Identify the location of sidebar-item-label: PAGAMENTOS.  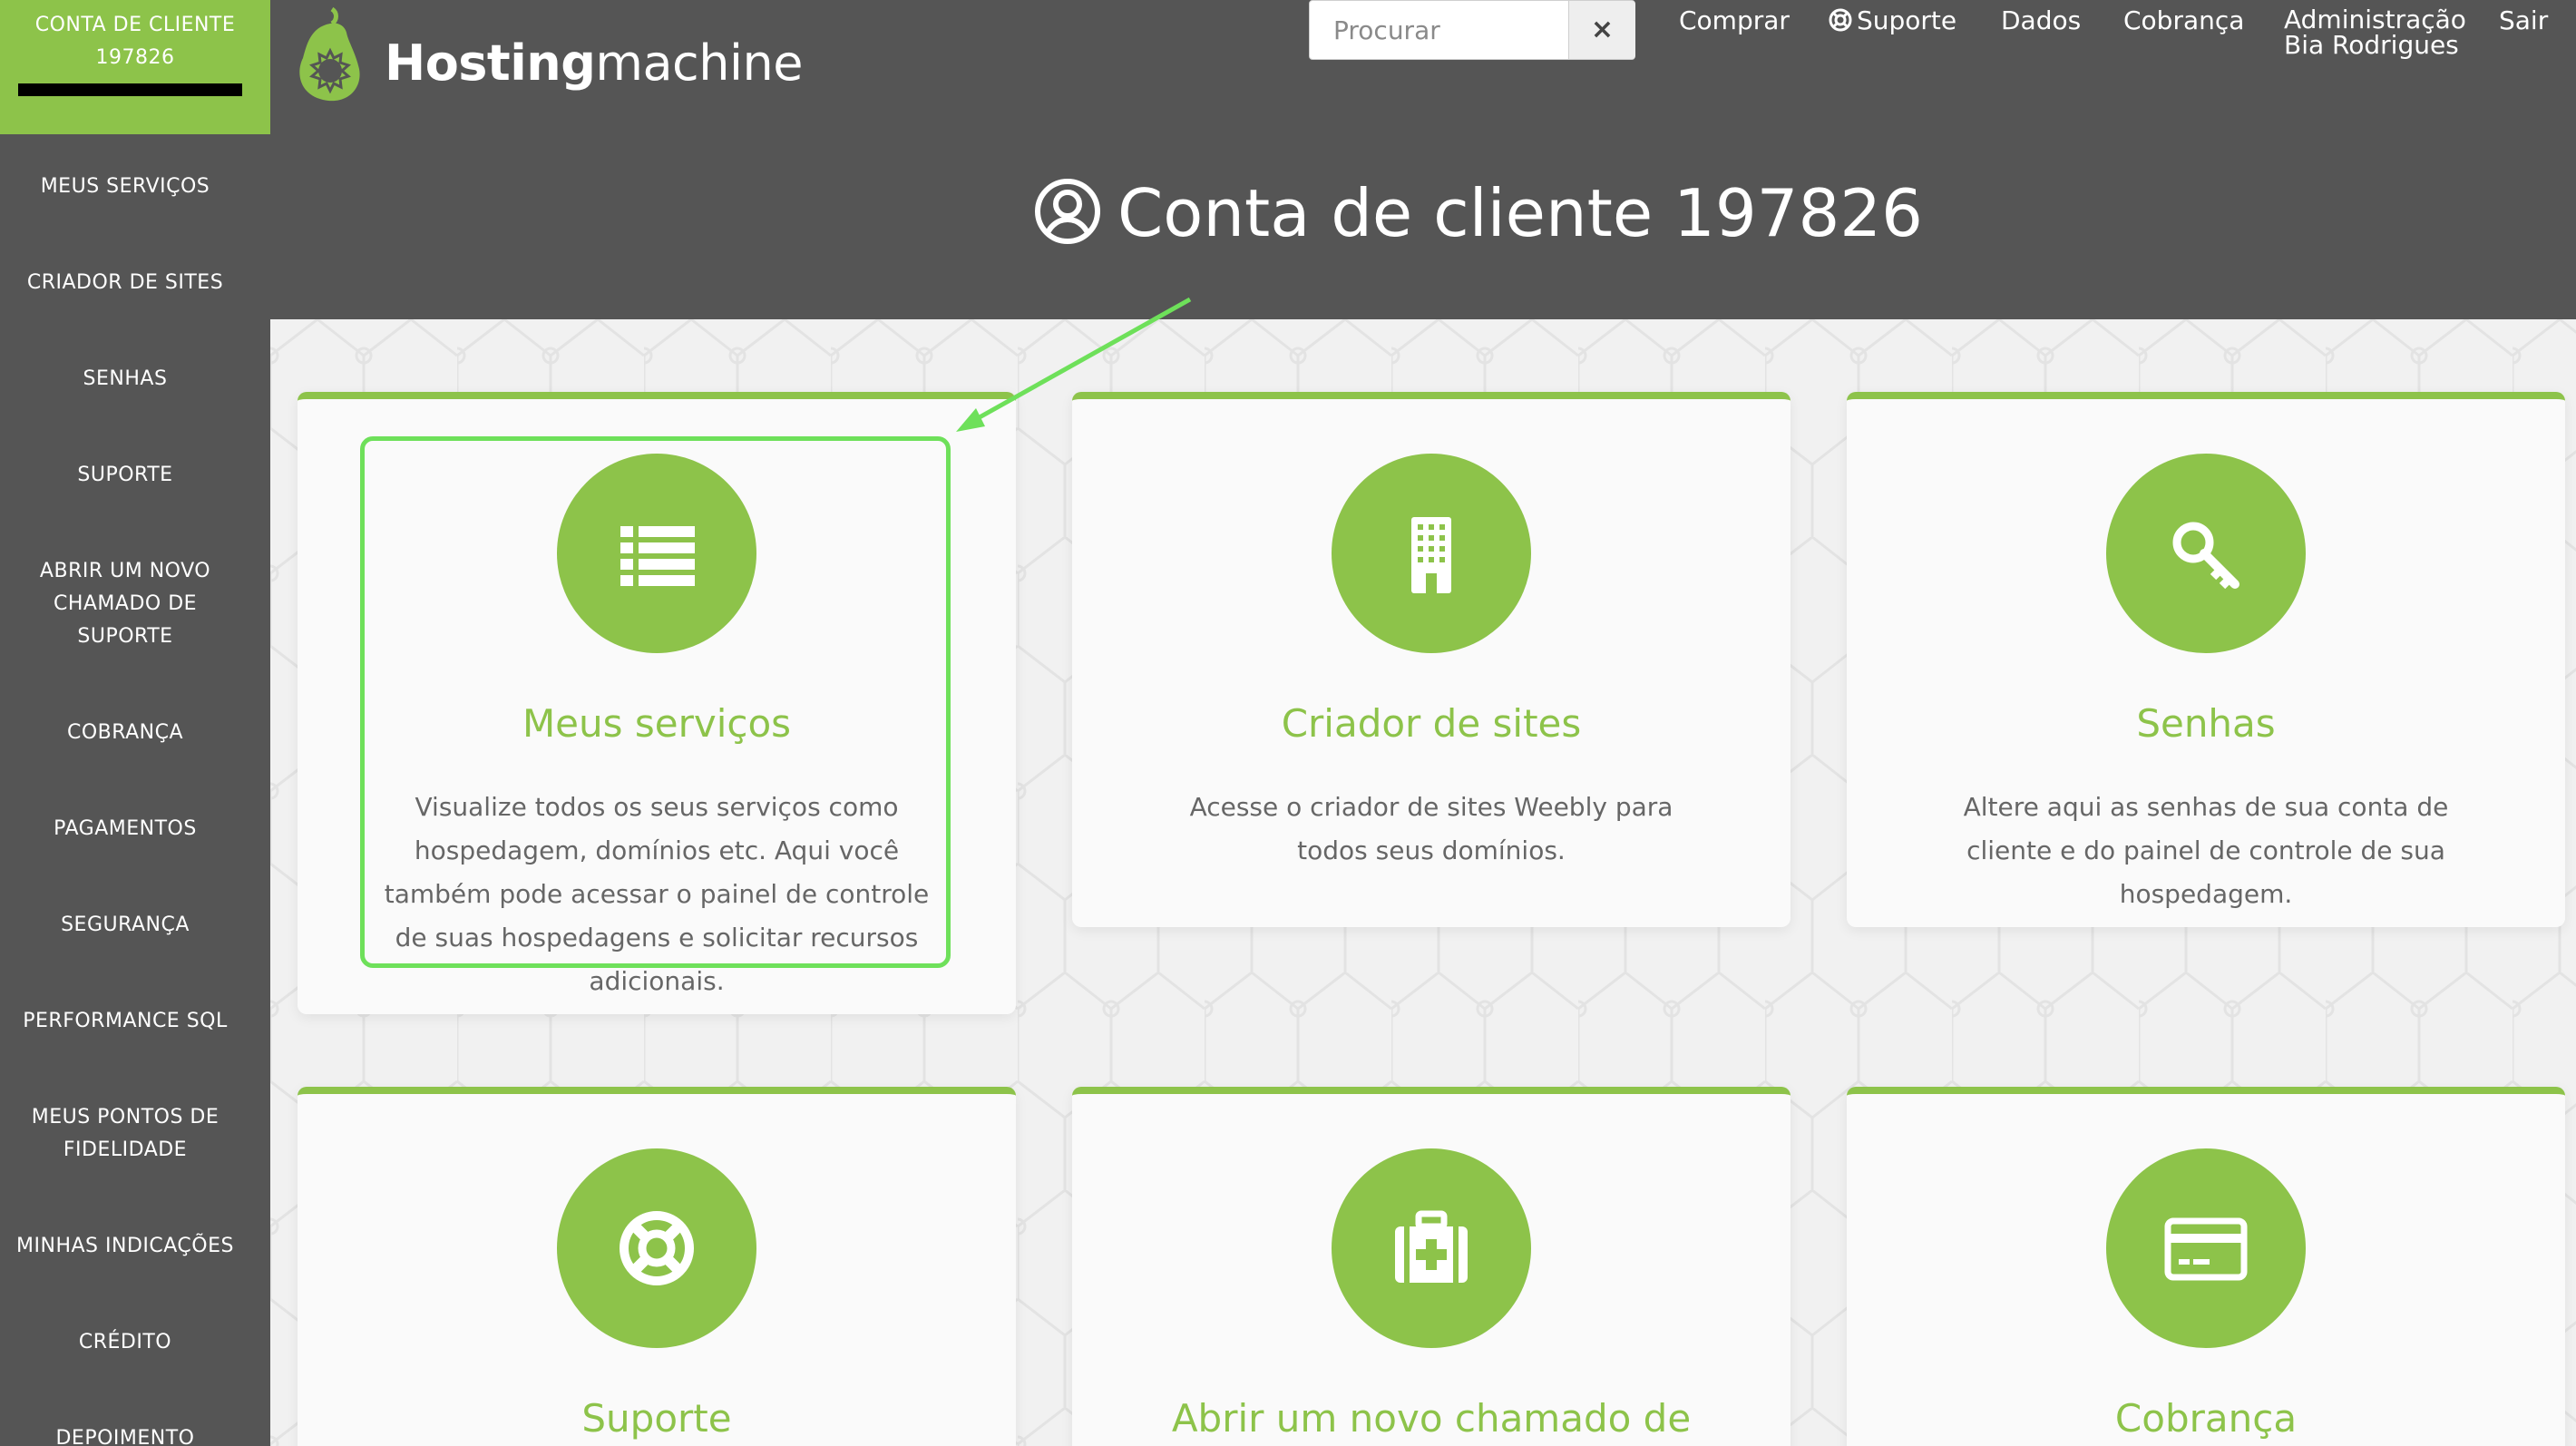
(125, 829).